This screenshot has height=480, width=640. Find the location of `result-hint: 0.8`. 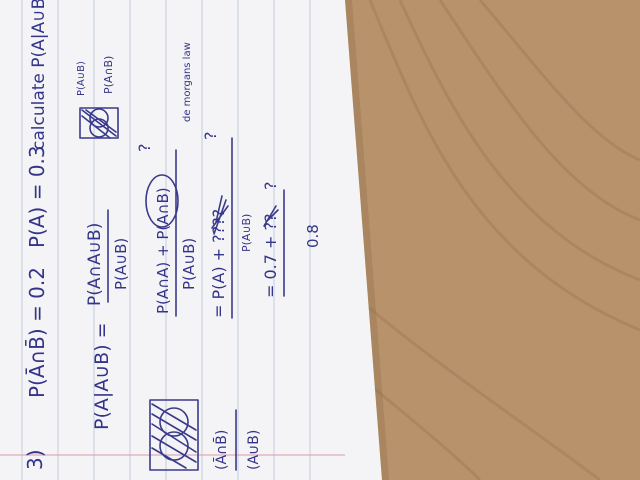

result-hint: 0.8 is located at coordinates (313, 236).